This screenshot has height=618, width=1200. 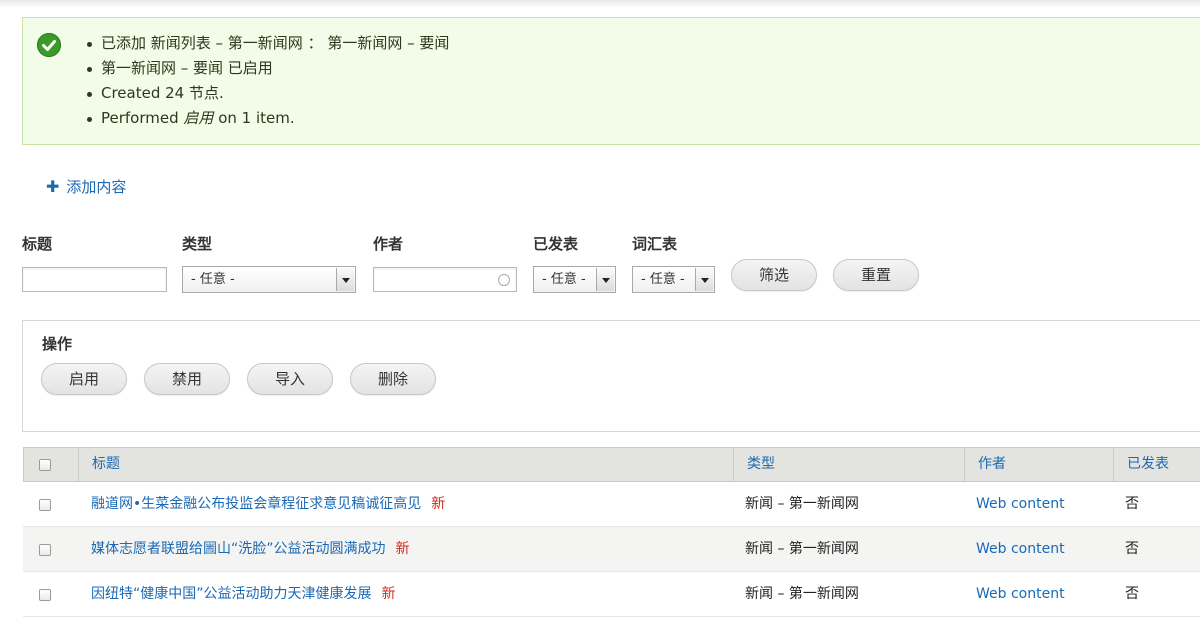 I want to click on status-message-item: Performed 启用 on 1 item., so click(x=267, y=118).